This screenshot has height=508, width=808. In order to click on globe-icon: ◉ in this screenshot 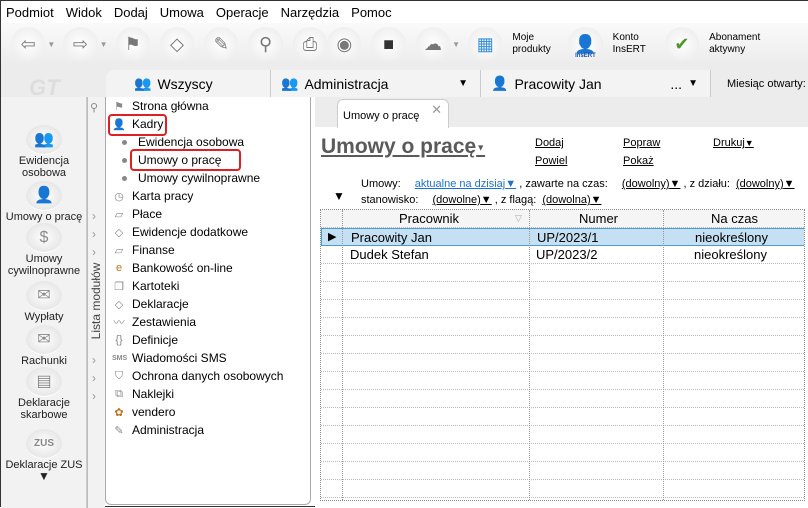, I will do `click(344, 44)`.